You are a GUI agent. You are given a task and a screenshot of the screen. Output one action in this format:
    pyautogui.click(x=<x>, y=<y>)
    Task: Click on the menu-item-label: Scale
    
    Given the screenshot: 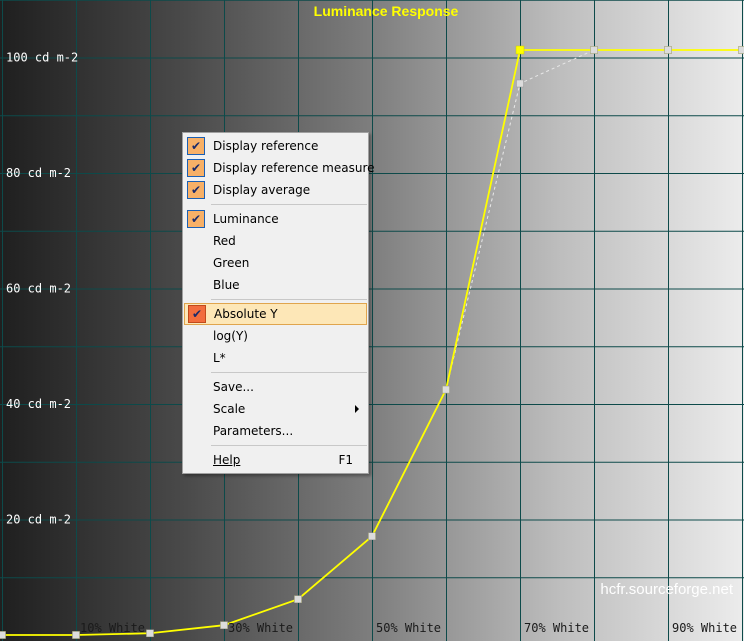 What is the action you would take?
    pyautogui.click(x=229, y=409)
    